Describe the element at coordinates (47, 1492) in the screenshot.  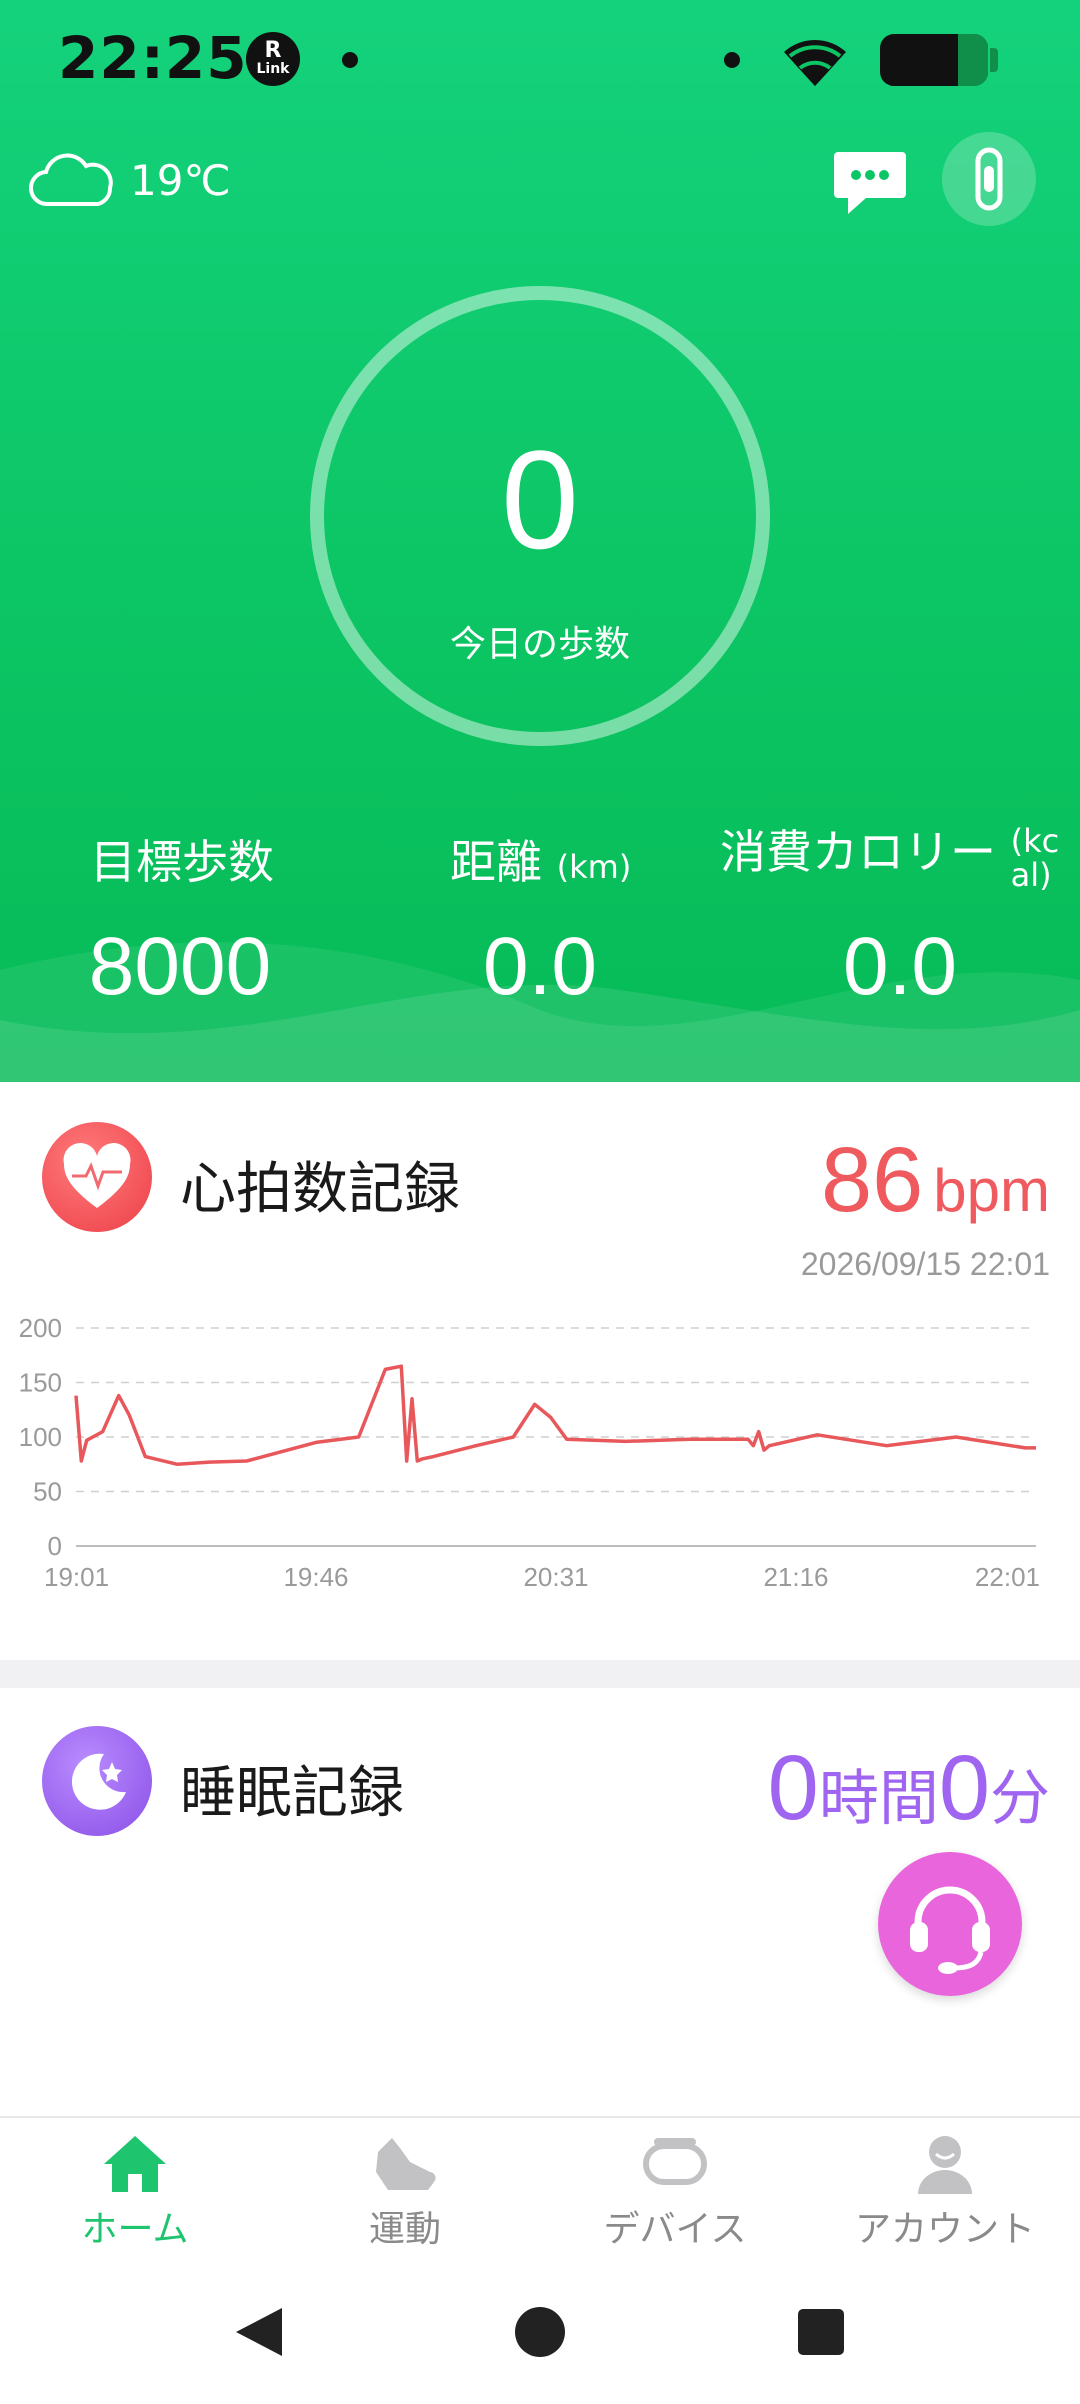
I see `y-tick-label: 50` at that location.